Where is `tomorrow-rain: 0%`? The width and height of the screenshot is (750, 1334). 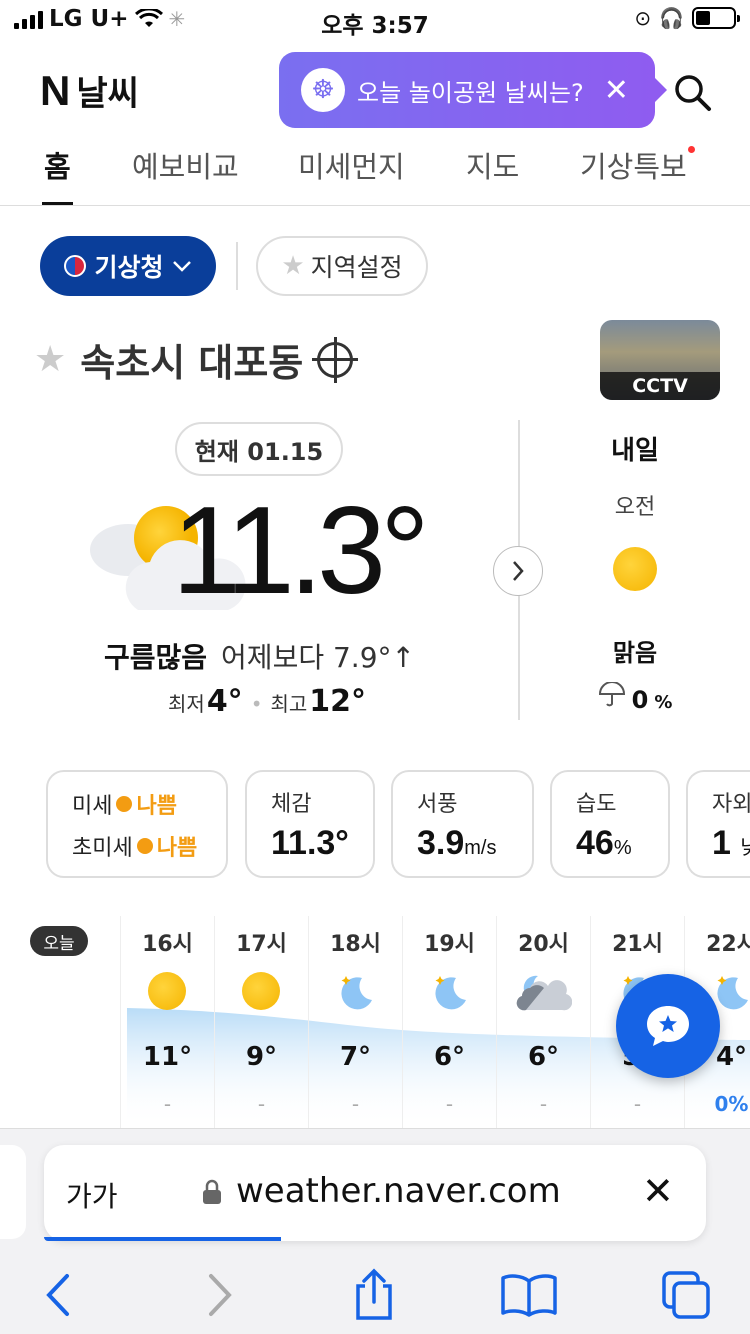
tomorrow-rain: 0% is located at coordinates (635, 698).